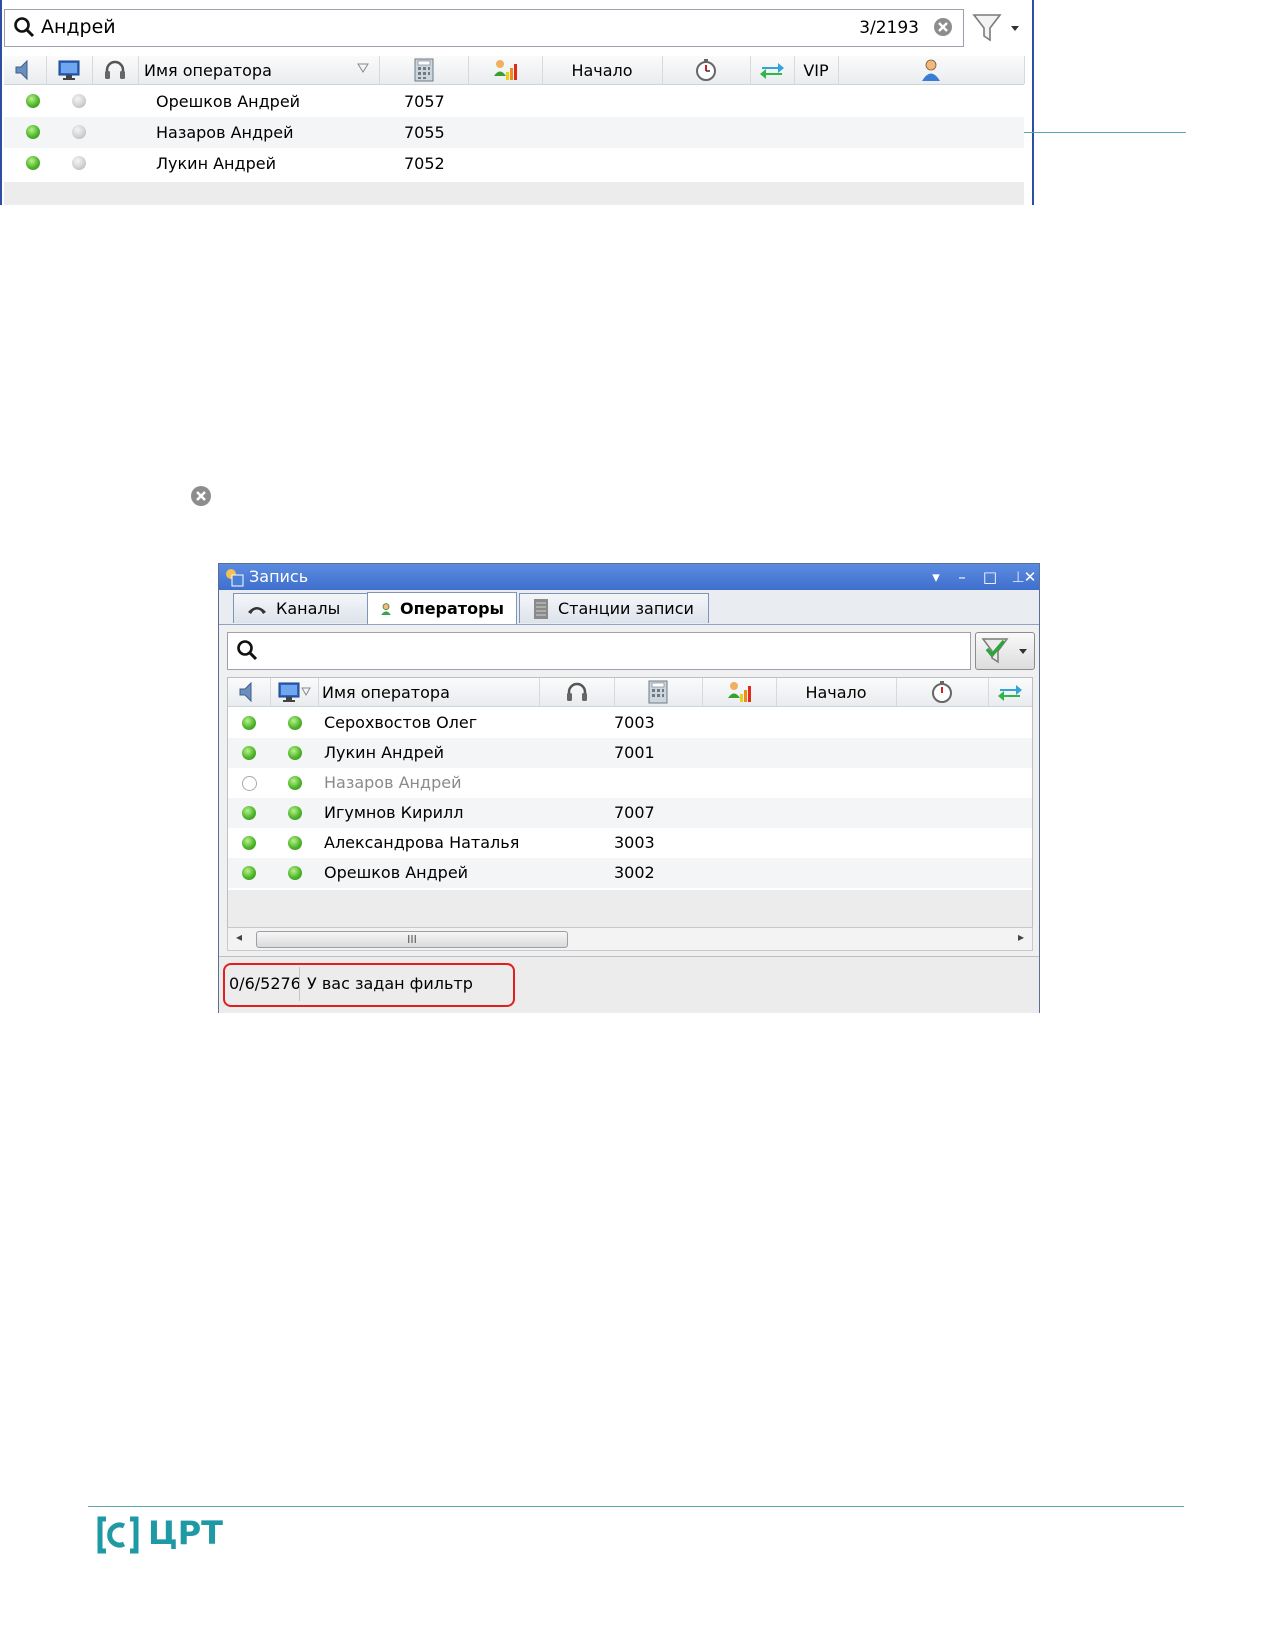  Describe the element at coordinates (634, 752) in the screenshot. I see `operator-number: 7001` at that location.